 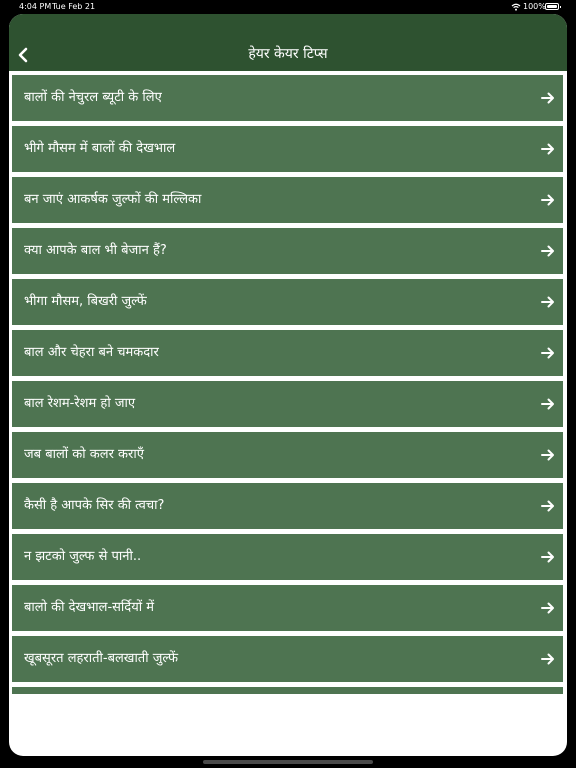 What do you see at coordinates (287, 608) in the screenshot?
I see `list-item: बालो की देखभाल-सर्दियों में` at bounding box center [287, 608].